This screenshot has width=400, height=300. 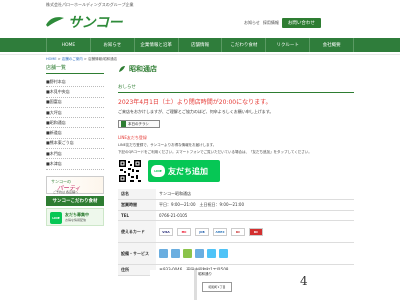 What do you see at coordinates (304, 281) in the screenshot?
I see `map-route-number: 4` at bounding box center [304, 281].